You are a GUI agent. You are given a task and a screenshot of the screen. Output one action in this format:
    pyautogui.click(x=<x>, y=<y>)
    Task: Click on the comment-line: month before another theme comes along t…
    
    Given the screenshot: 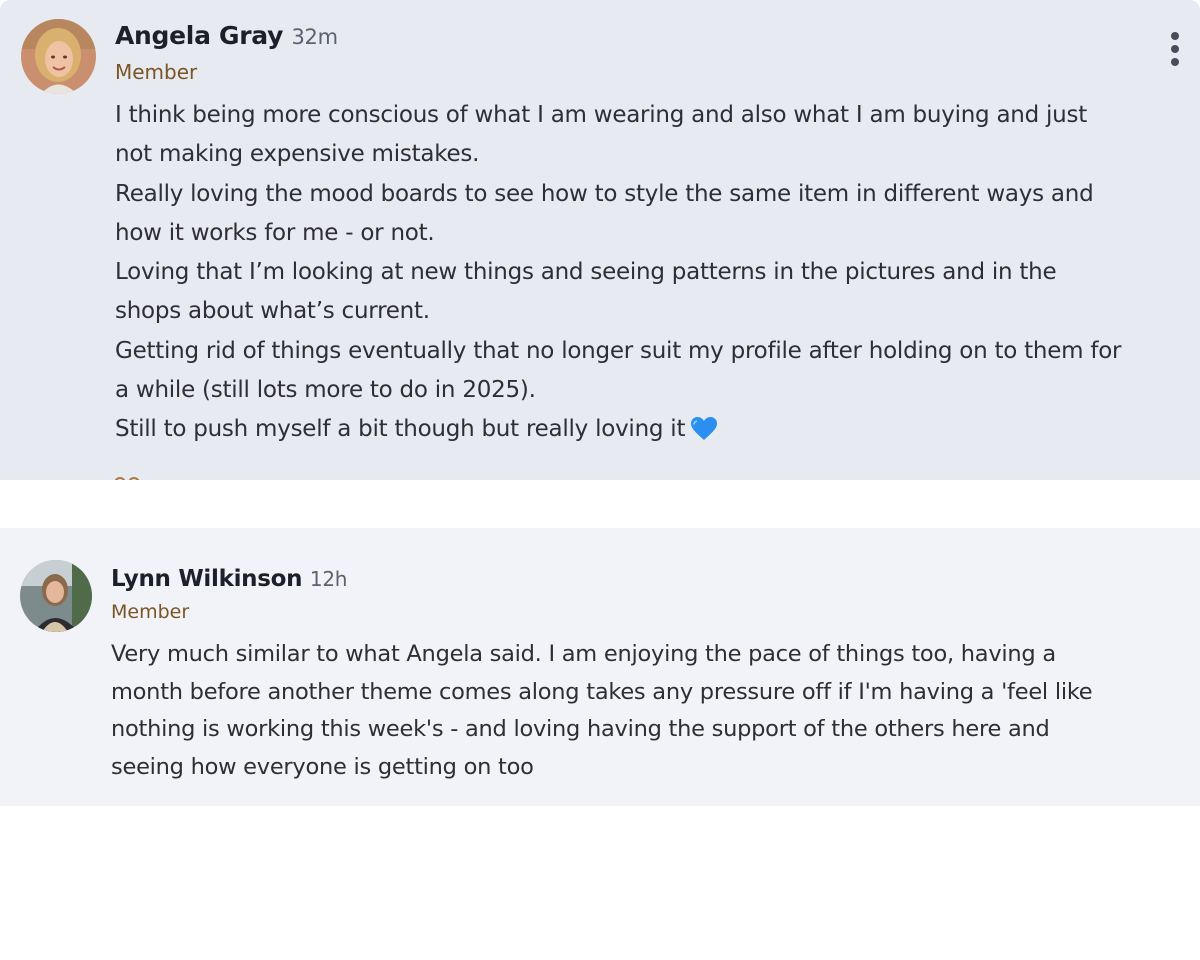 What is the action you would take?
    pyautogui.click(x=602, y=691)
    